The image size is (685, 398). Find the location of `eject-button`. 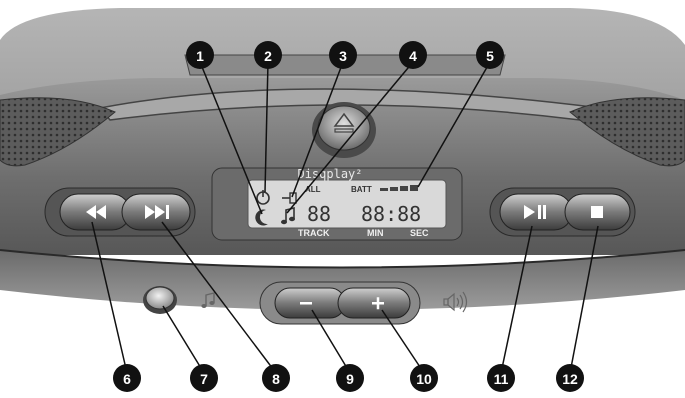

eject-button is located at coordinates (344, 130).